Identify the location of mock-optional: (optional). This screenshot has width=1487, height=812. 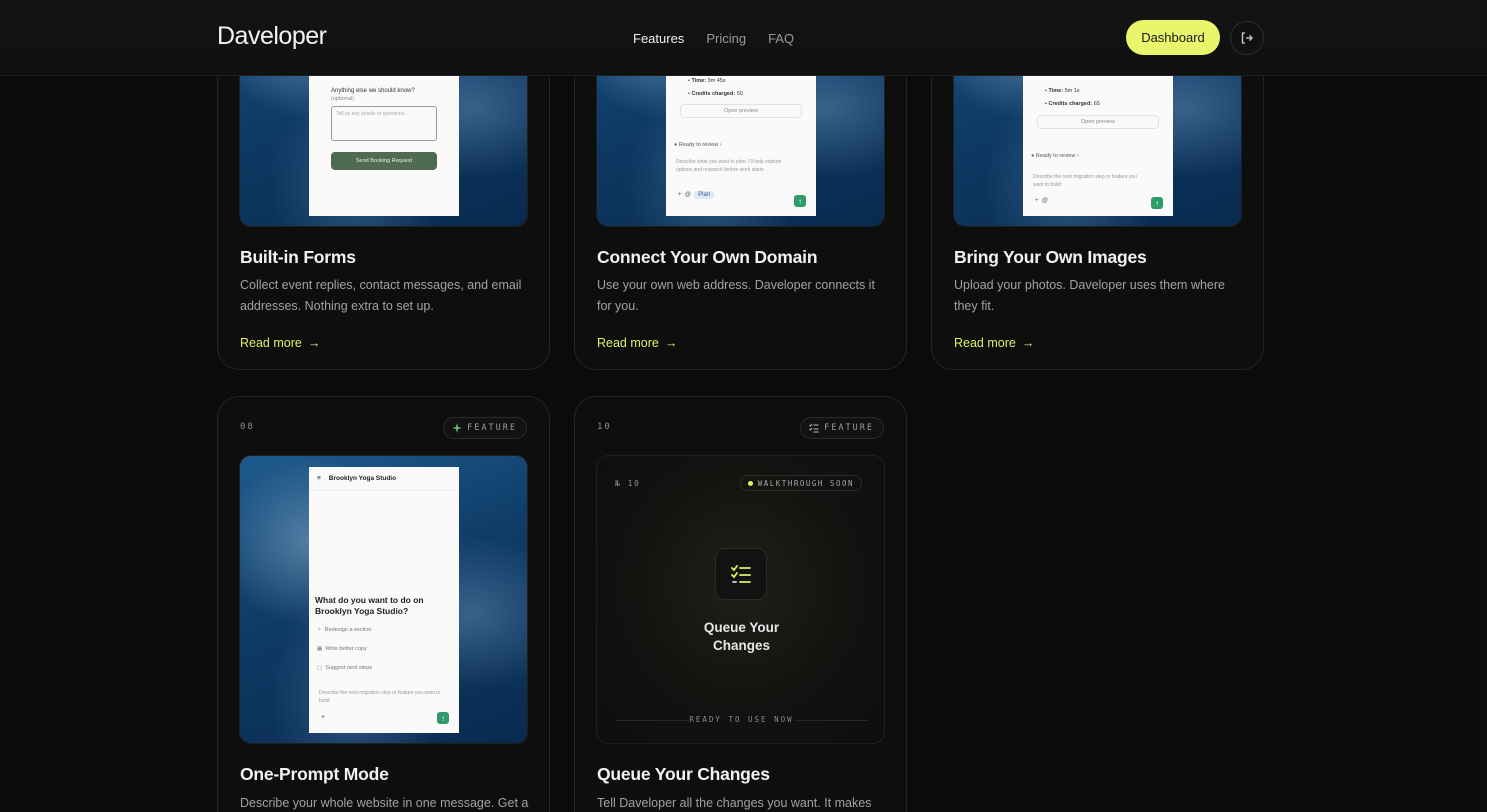
(342, 99).